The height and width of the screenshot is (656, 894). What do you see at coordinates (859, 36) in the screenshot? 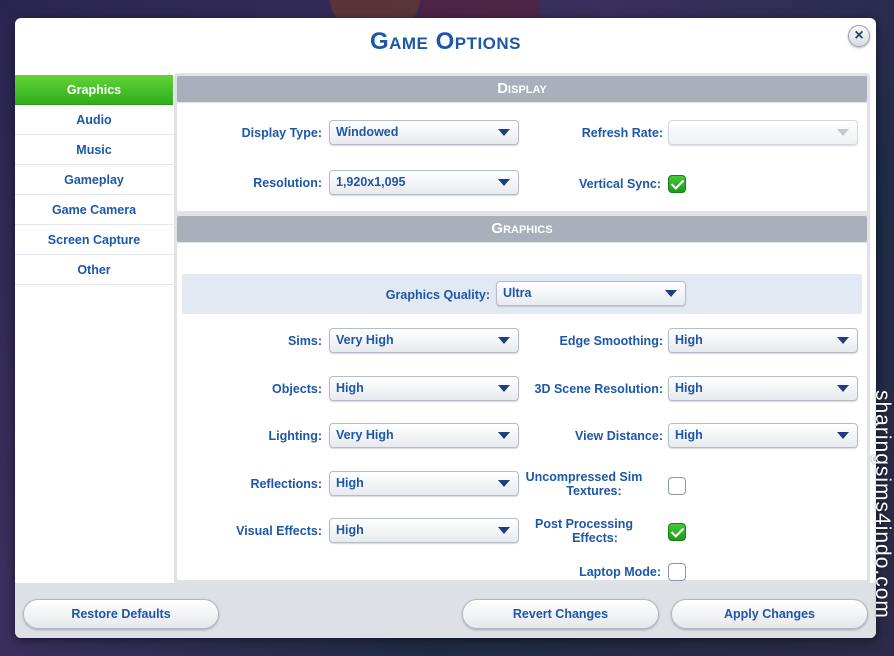
I see `close-icon: ×` at bounding box center [859, 36].